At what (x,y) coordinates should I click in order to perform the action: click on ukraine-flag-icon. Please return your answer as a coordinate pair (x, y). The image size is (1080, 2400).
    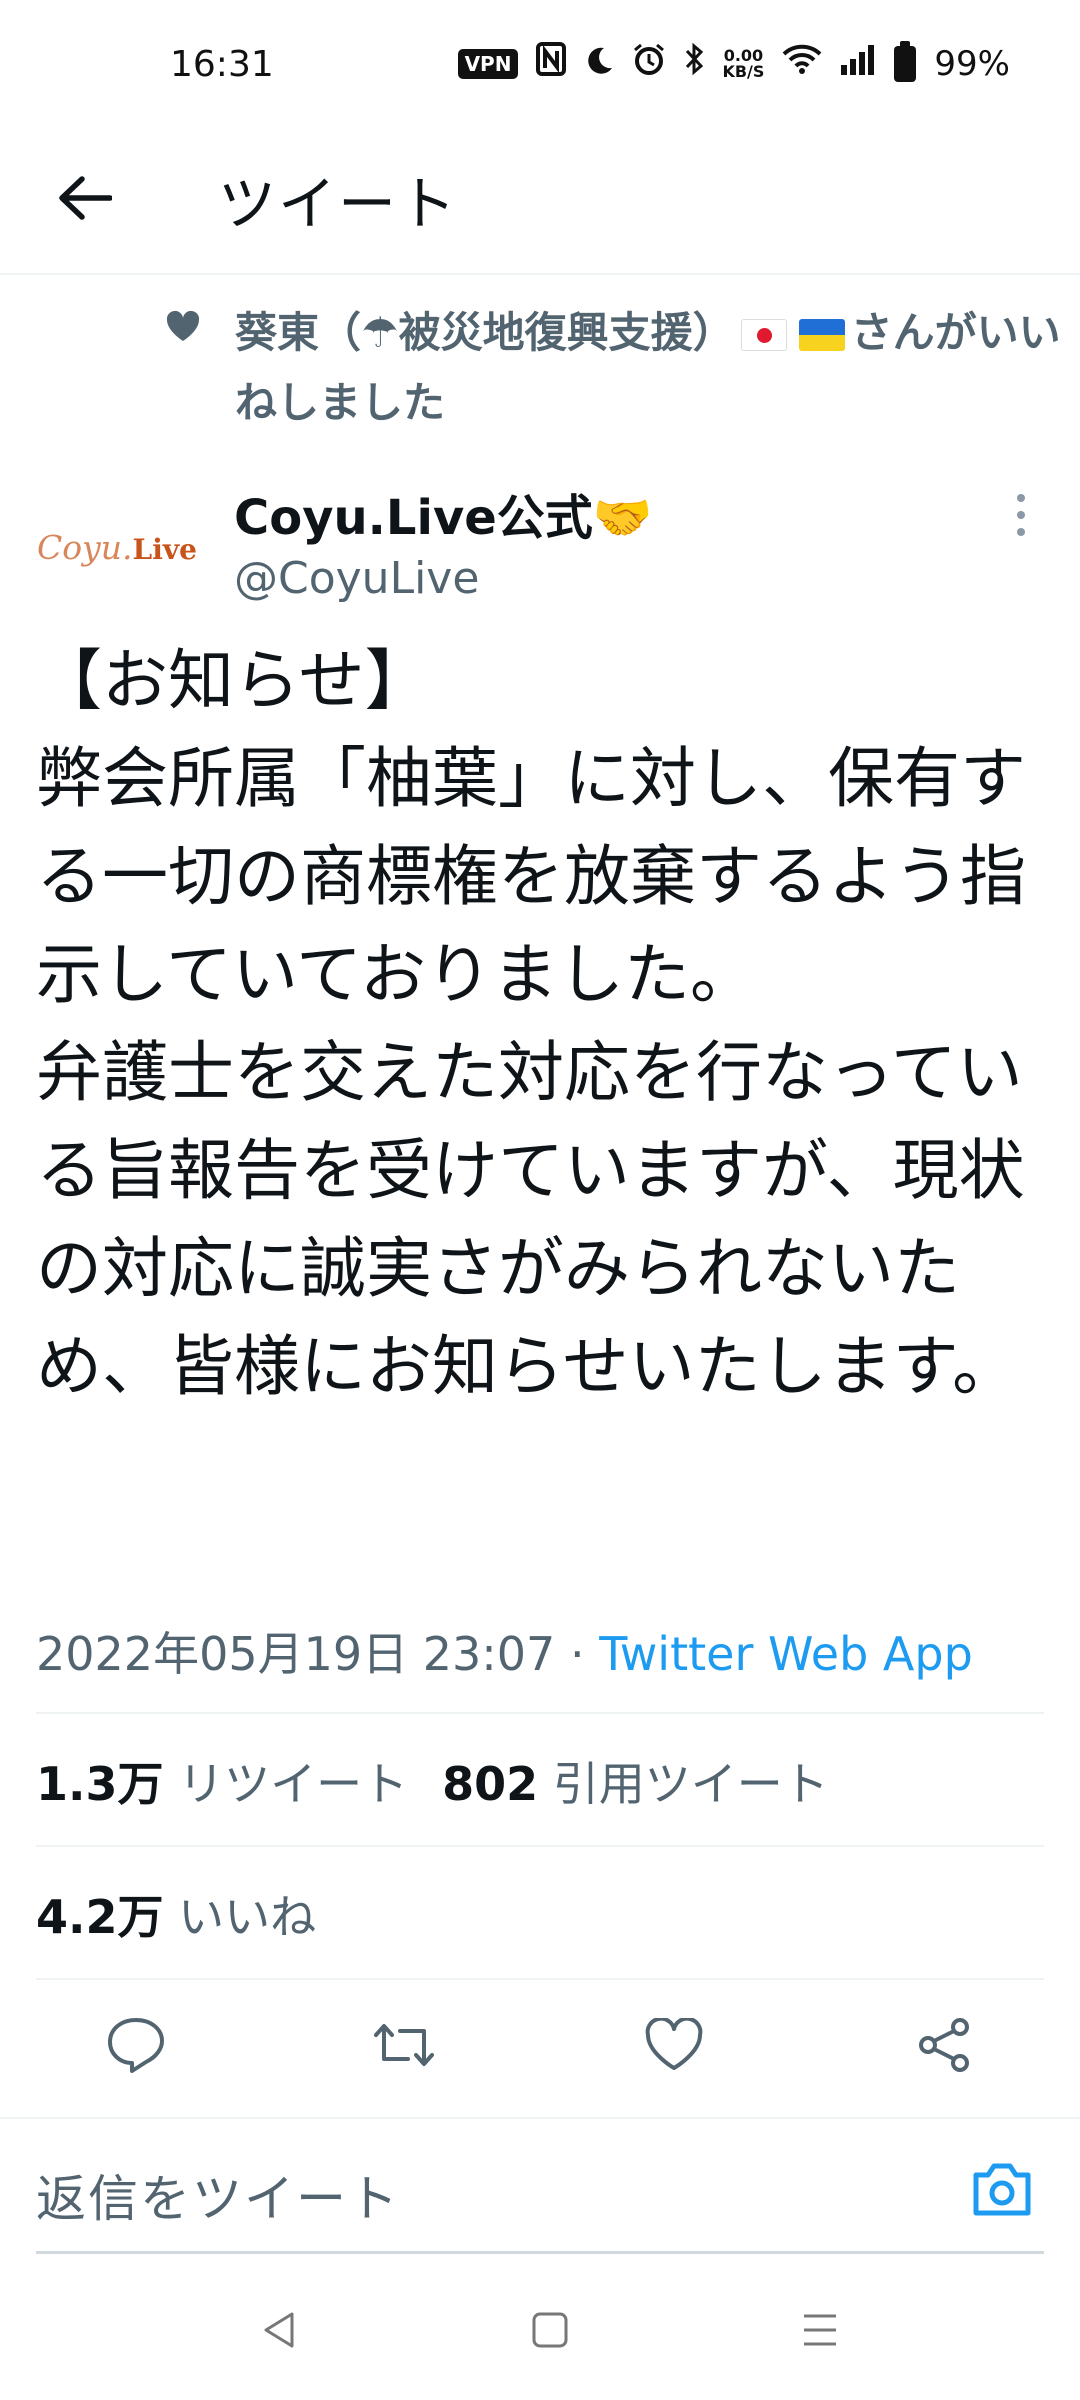
    Looking at the image, I should click on (821, 335).